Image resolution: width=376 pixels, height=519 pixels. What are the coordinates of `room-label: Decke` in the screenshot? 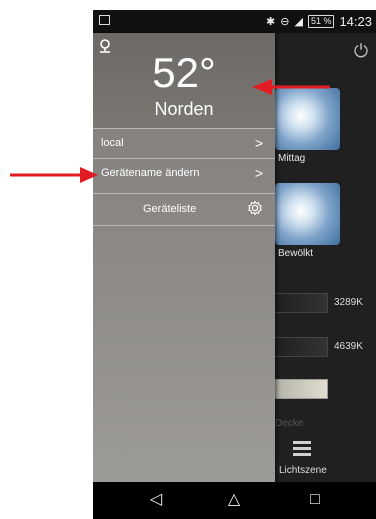 It's located at (289, 423).